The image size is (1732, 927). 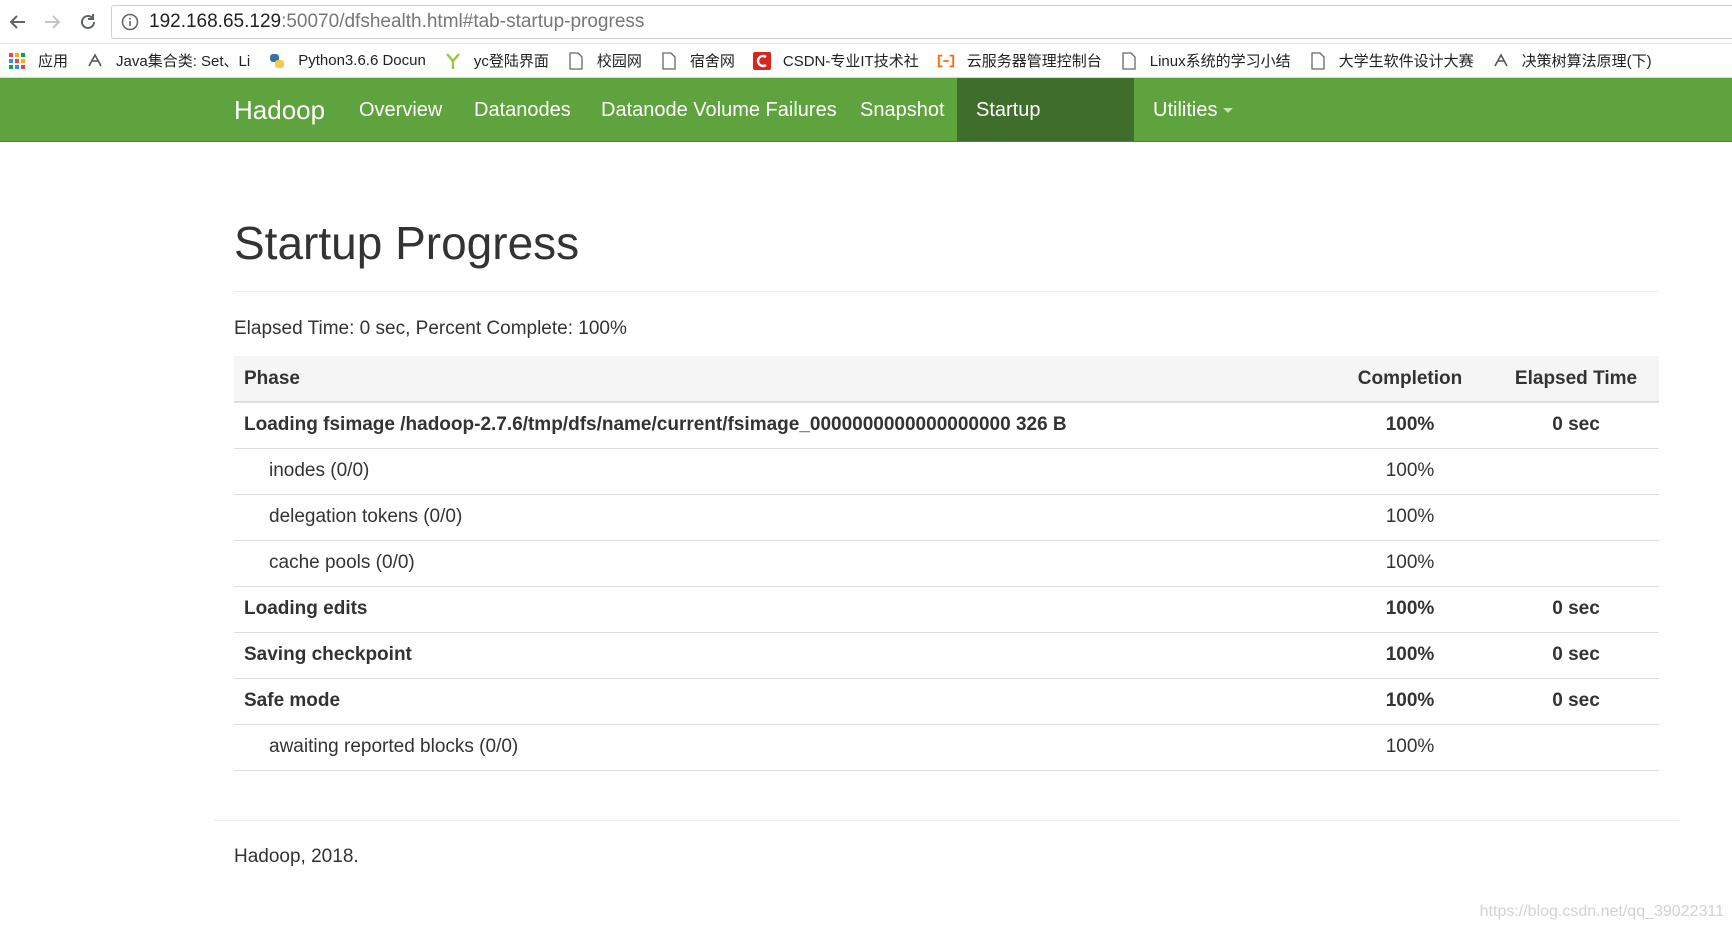 What do you see at coordinates (1576, 379) in the screenshot?
I see `header-elapsed-time: Elapsed Time` at bounding box center [1576, 379].